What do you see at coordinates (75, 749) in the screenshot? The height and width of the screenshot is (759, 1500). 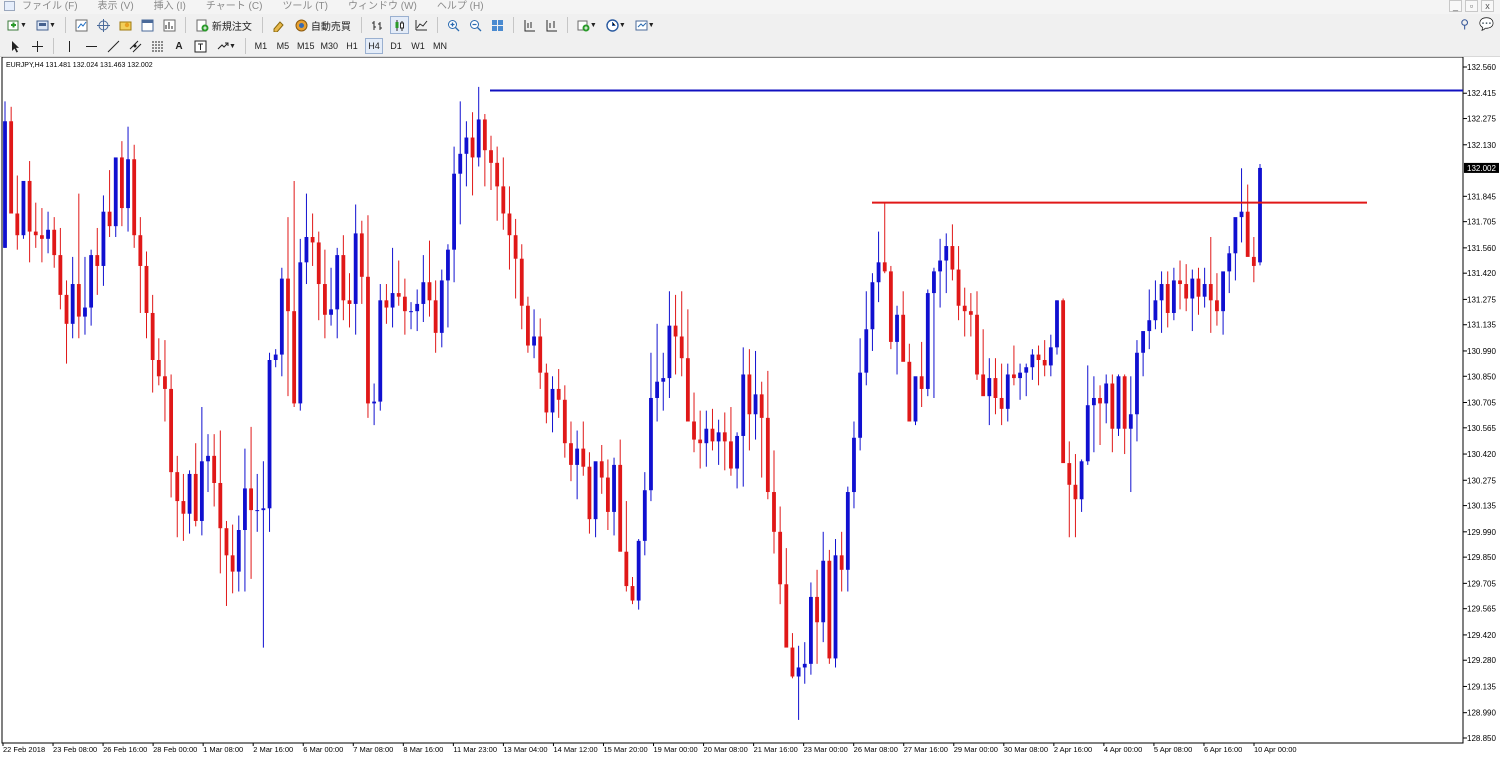 I see `time-tick-label: 23 Feb 08:00` at bounding box center [75, 749].